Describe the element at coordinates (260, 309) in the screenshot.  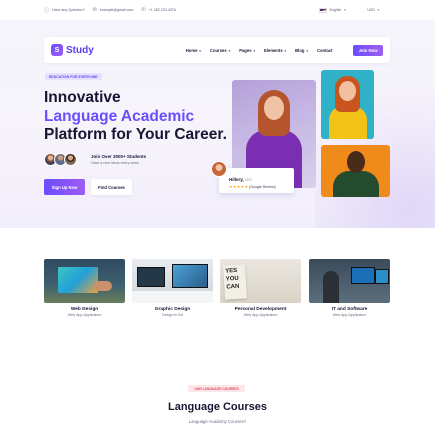
I see `category-title: Personal Development` at that location.